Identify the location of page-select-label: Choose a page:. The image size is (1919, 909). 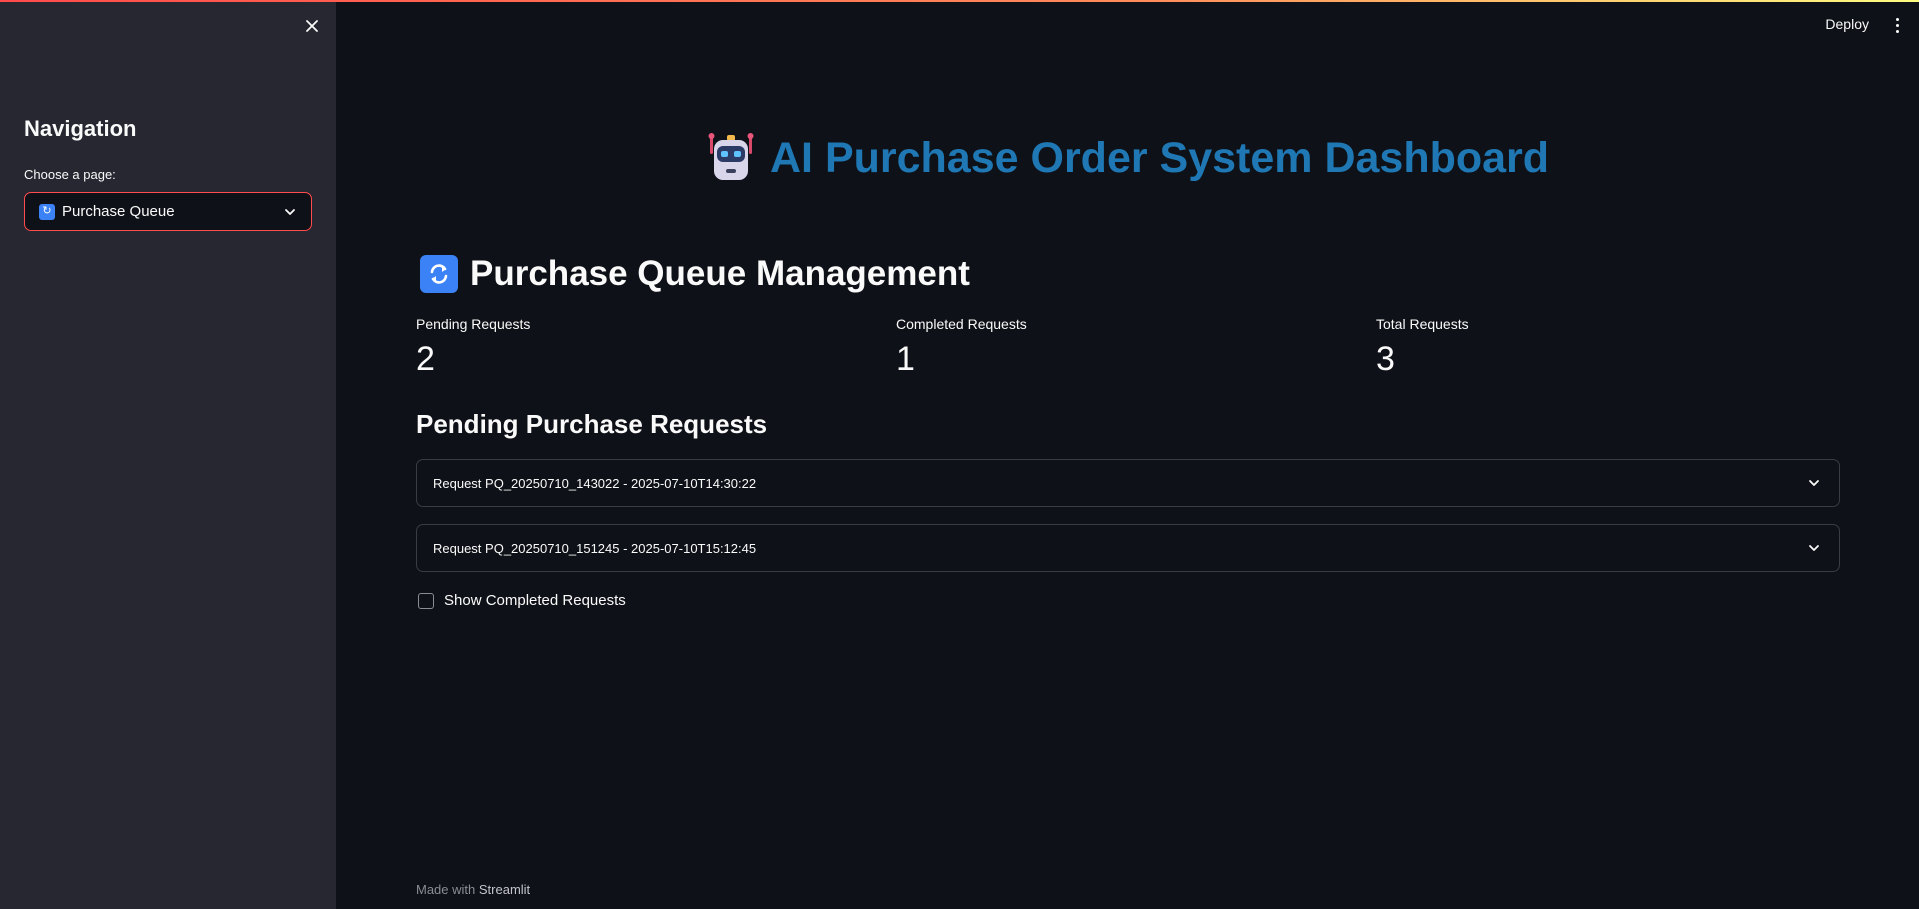
(70, 174).